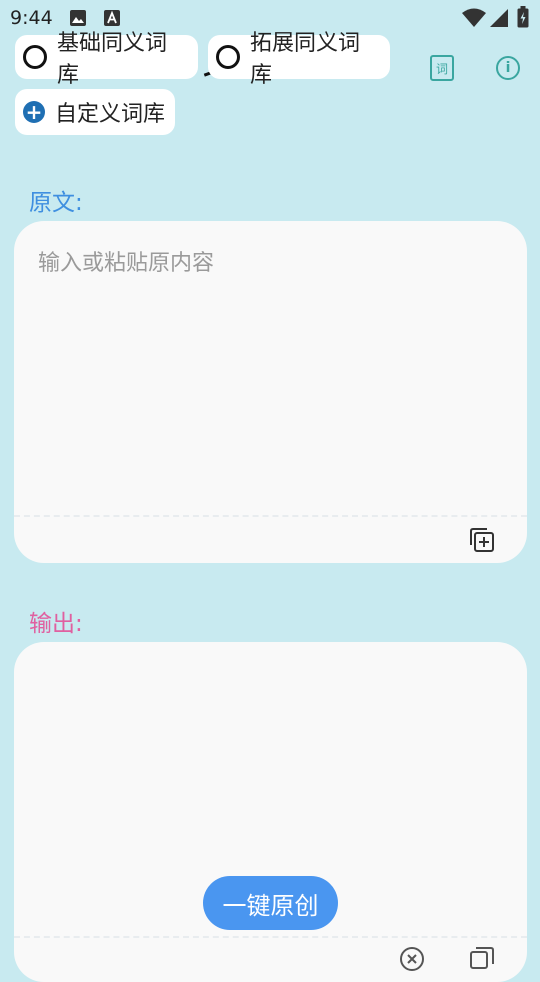  I want to click on custom-dictionary-label: 自定义词库, so click(110, 114).